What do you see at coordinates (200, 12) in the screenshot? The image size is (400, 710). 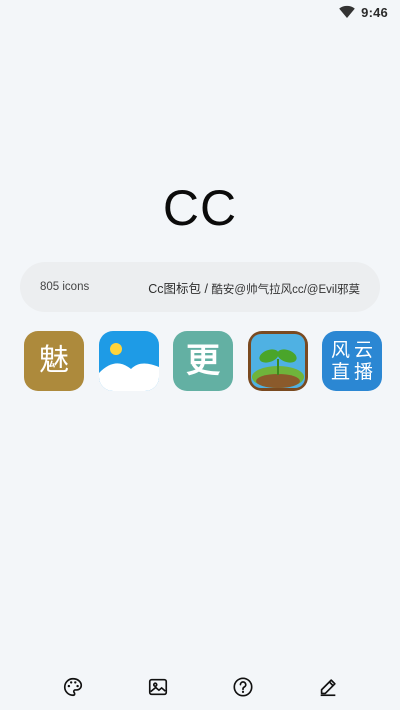 I see `status-bar: 9:46` at bounding box center [200, 12].